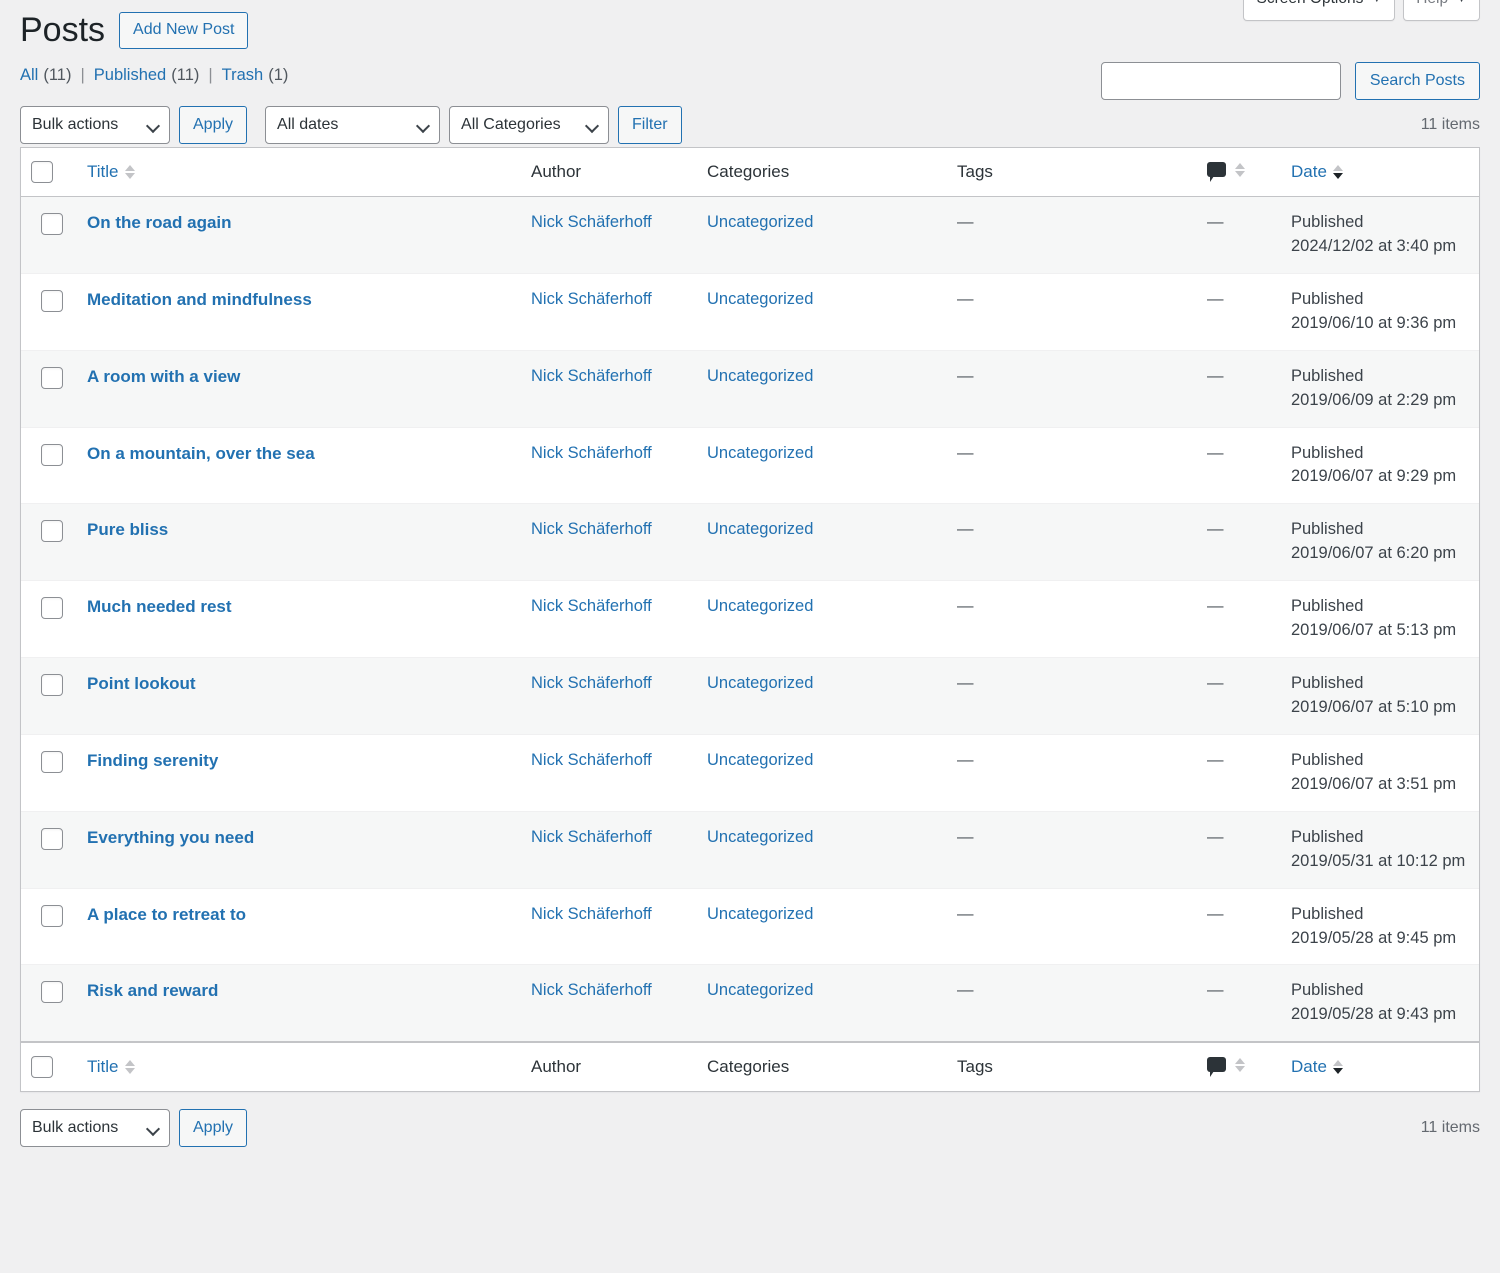 Image resolution: width=1500 pixels, height=1273 pixels. I want to click on post-title-link: On the road again, so click(159, 222).